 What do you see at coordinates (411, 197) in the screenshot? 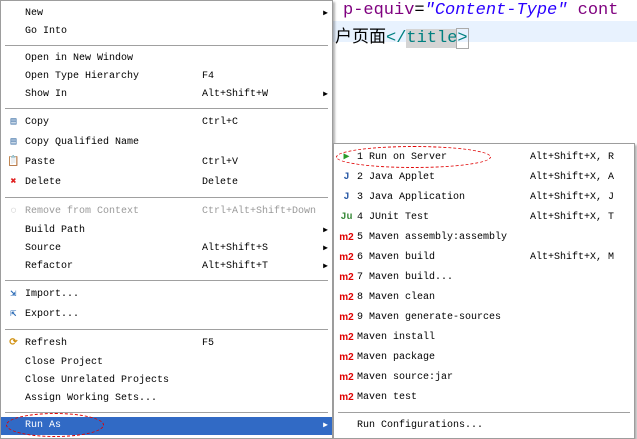
I see `menu-item-label: 3 Java Application` at bounding box center [411, 197].